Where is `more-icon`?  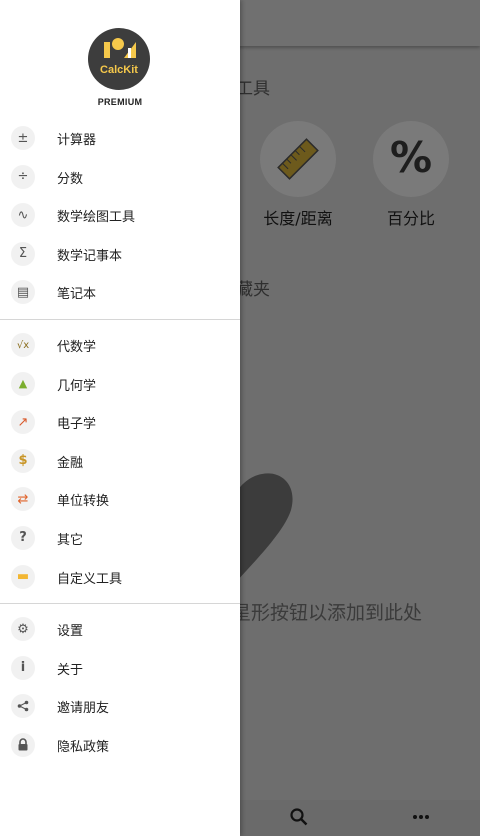 more-icon is located at coordinates (421, 817).